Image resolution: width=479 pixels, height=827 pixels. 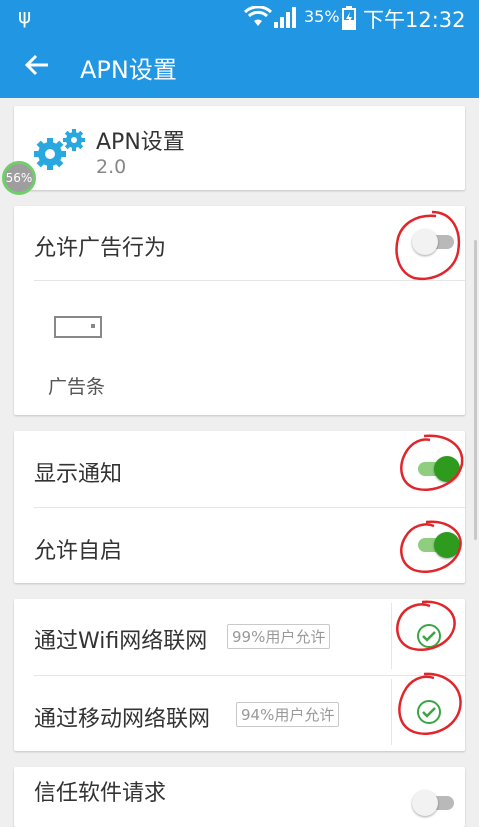 I want to click on back-arrow-icon, so click(x=37, y=65).